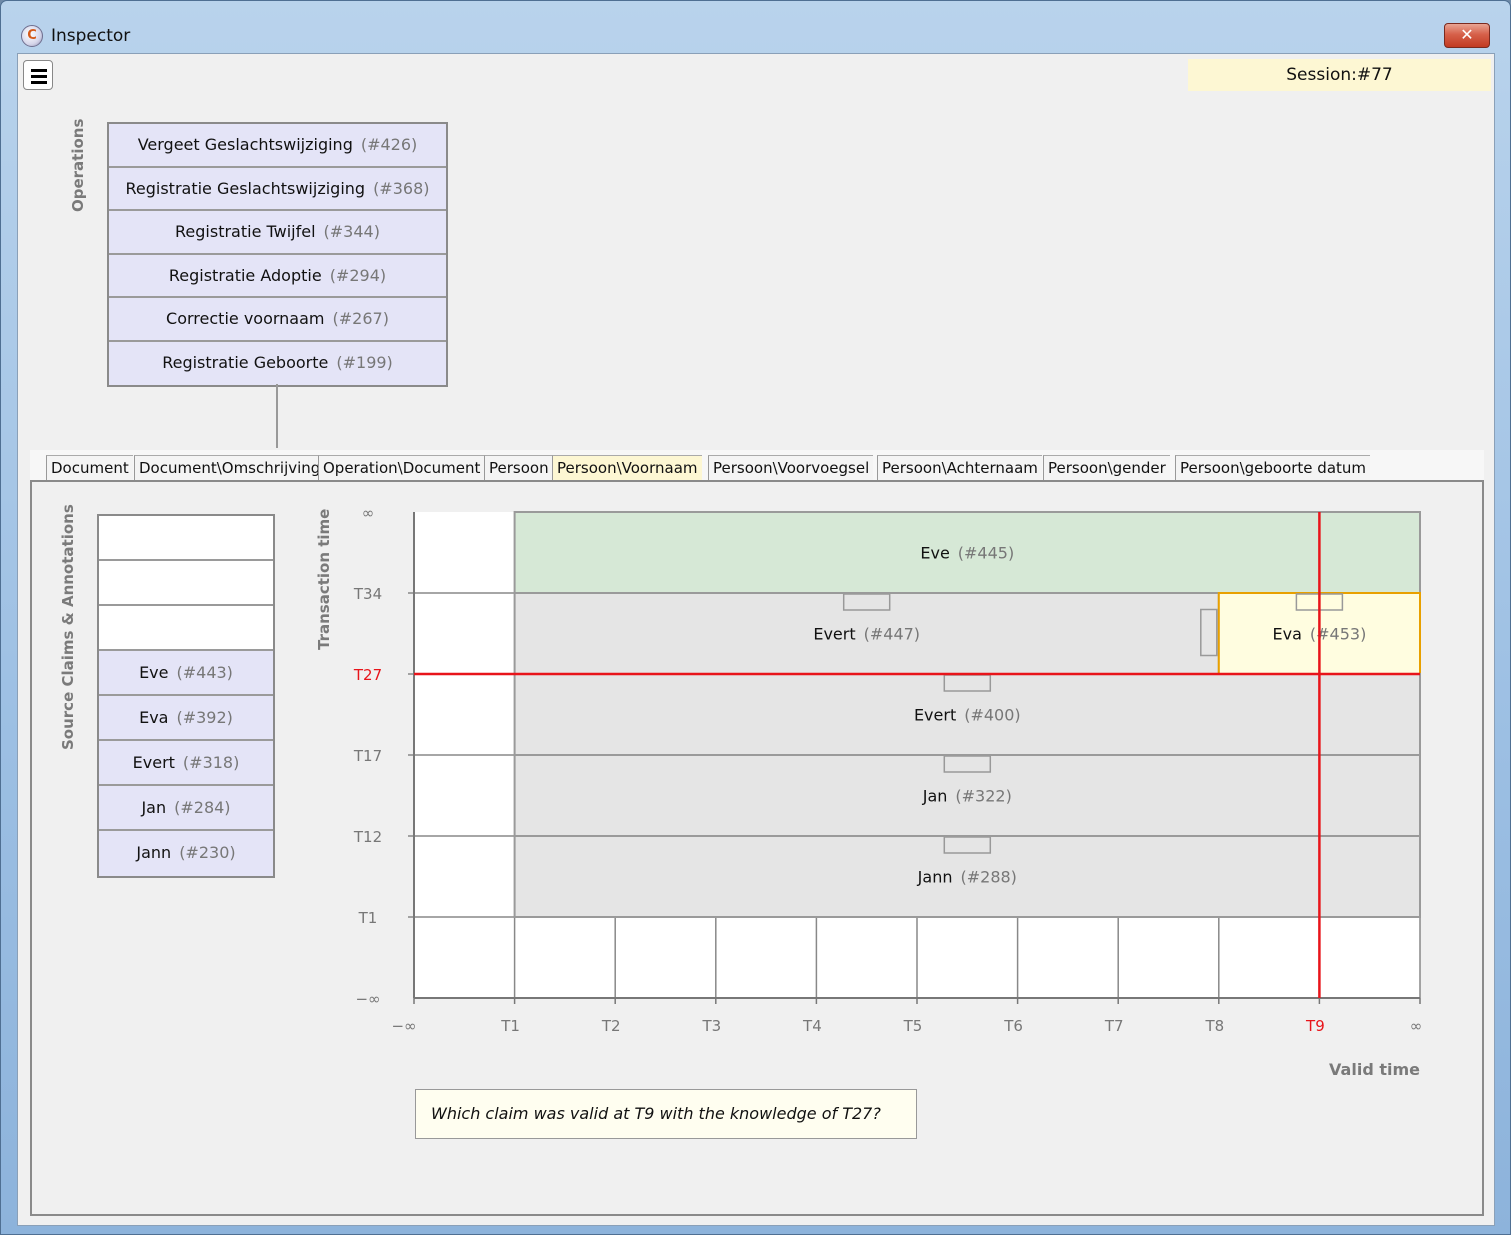  What do you see at coordinates (1339, 75) in the screenshot?
I see `session-badge: Session:#77` at bounding box center [1339, 75].